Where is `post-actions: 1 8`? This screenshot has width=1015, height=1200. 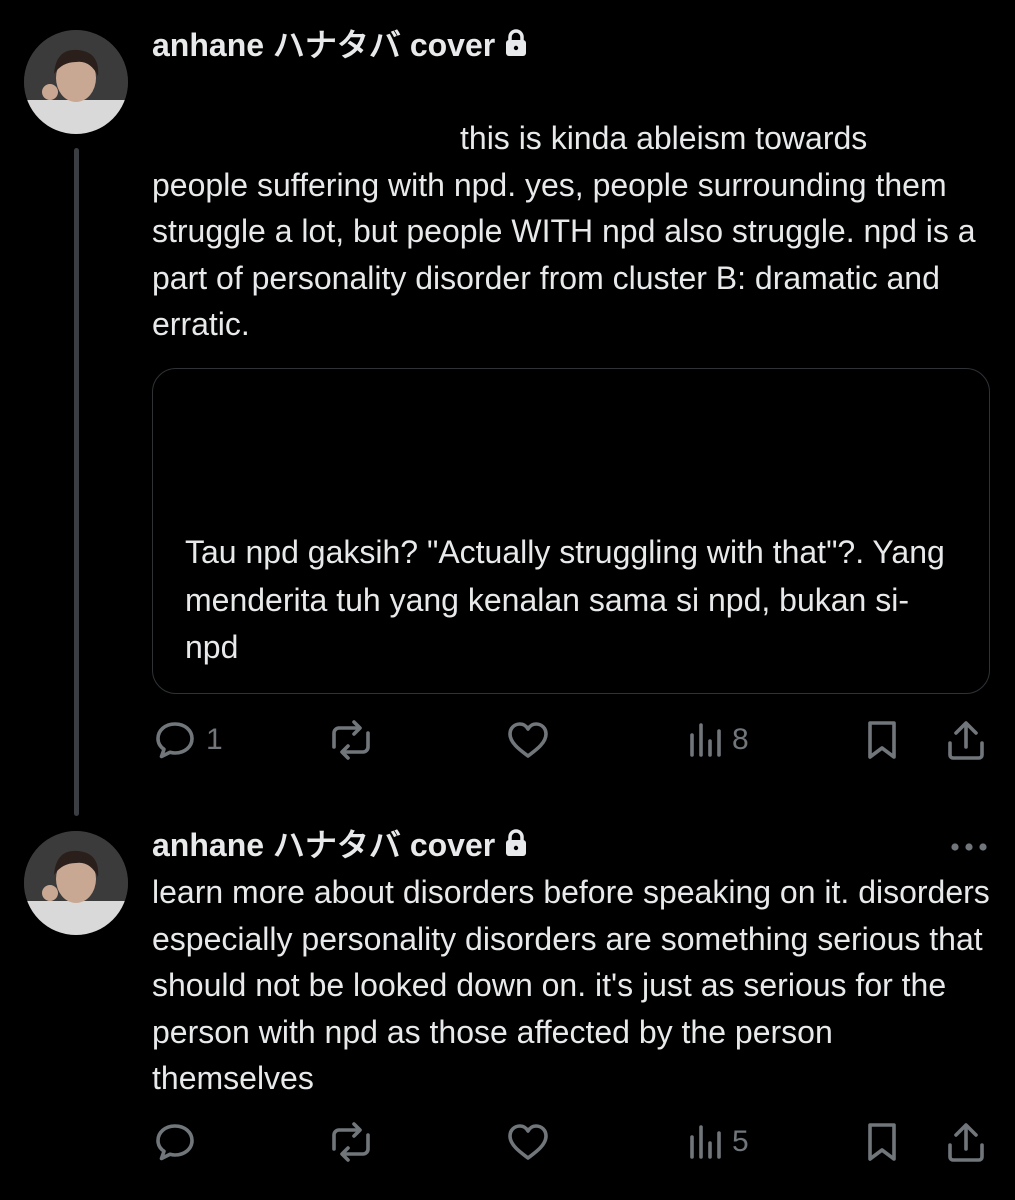
post-actions: 1 8 is located at coordinates (574, 740).